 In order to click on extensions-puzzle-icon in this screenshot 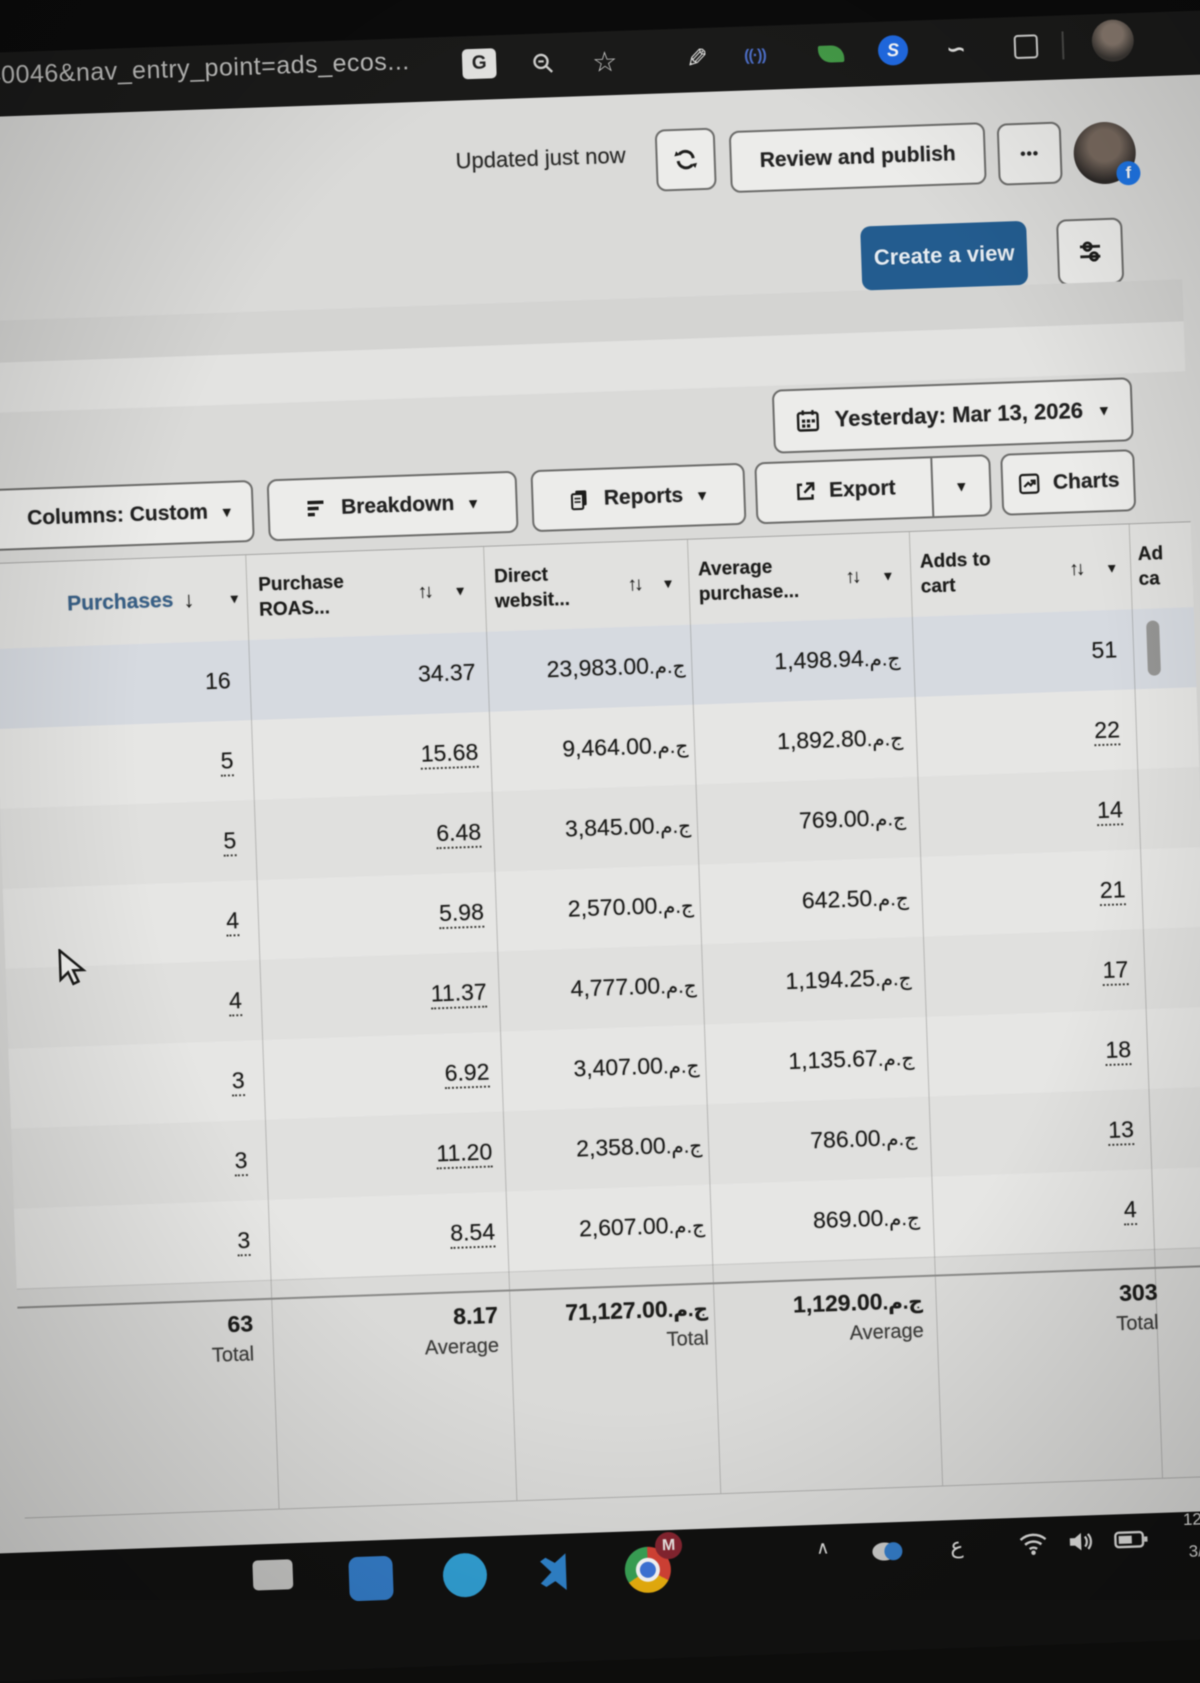, I will do `click(1025, 46)`.